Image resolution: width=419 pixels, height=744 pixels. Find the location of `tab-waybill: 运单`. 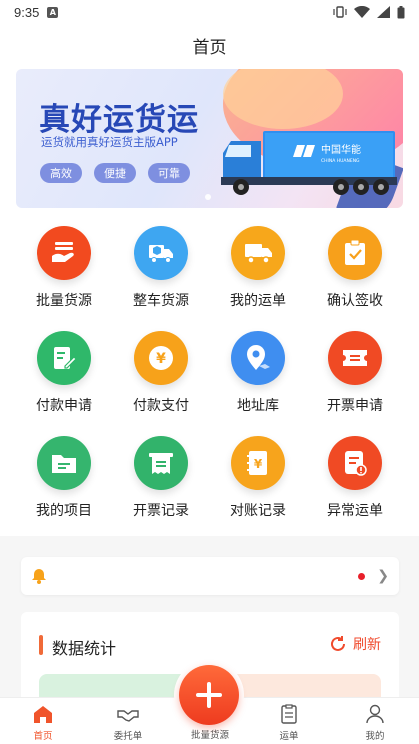

tab-waybill: 运单 is located at coordinates (289, 722).